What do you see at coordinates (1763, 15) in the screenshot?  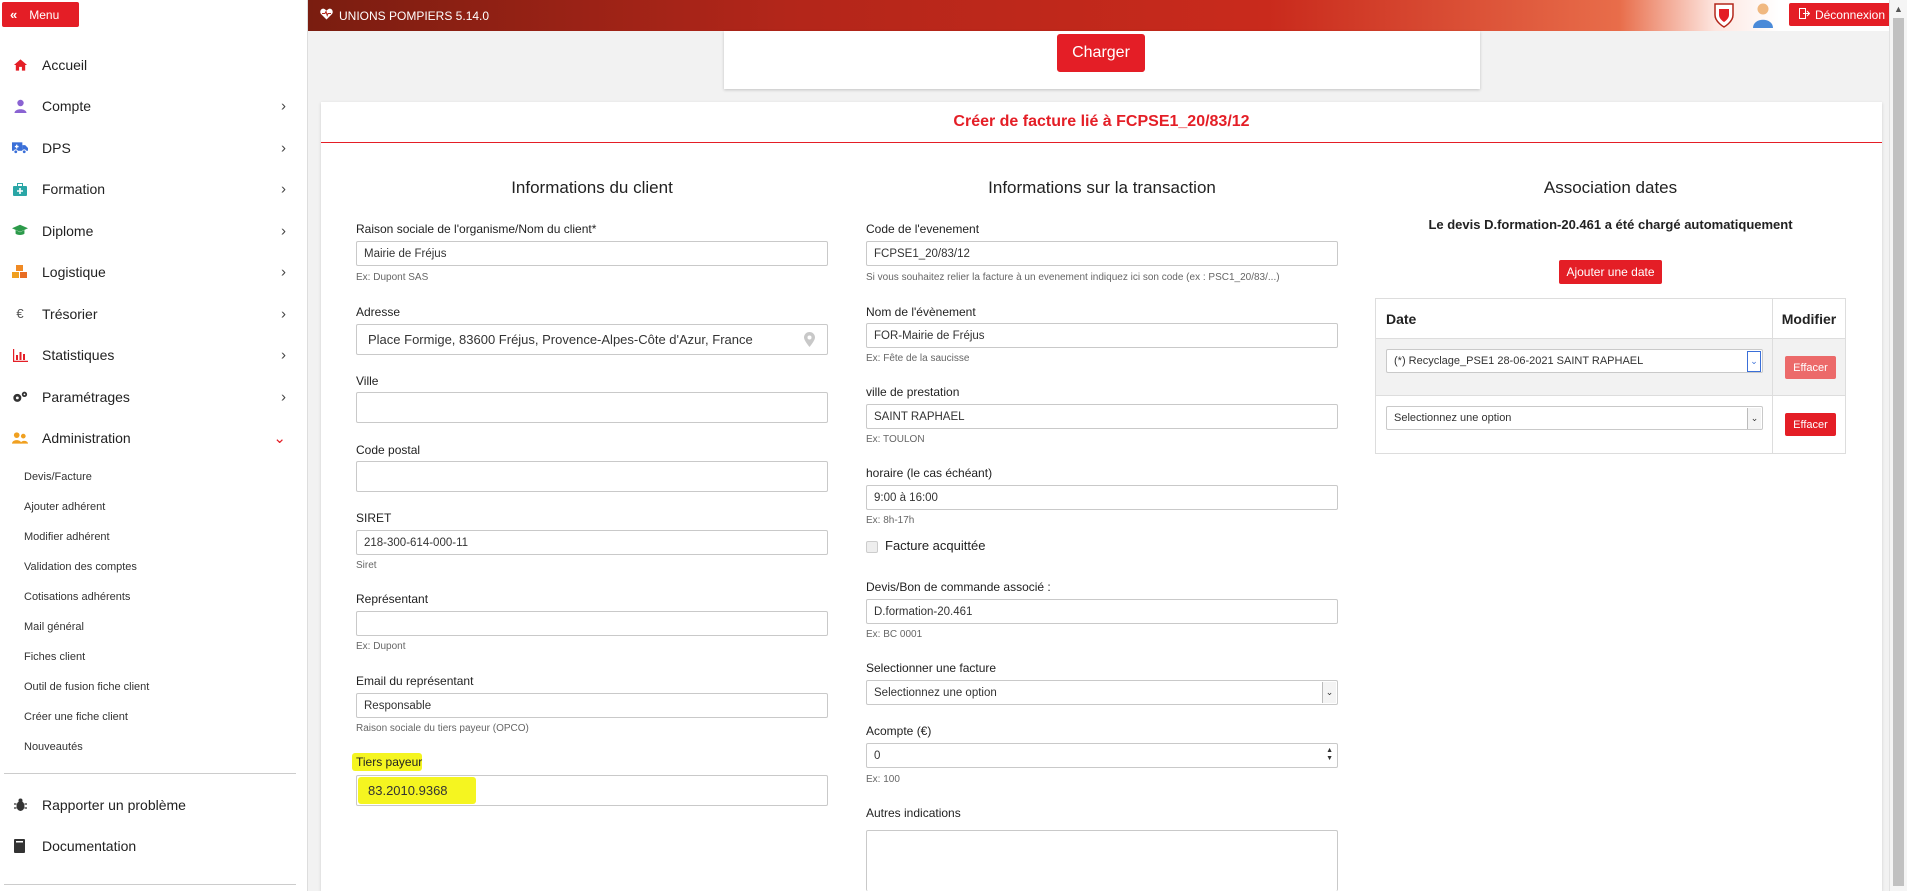 I see `user-avatar-icon` at bounding box center [1763, 15].